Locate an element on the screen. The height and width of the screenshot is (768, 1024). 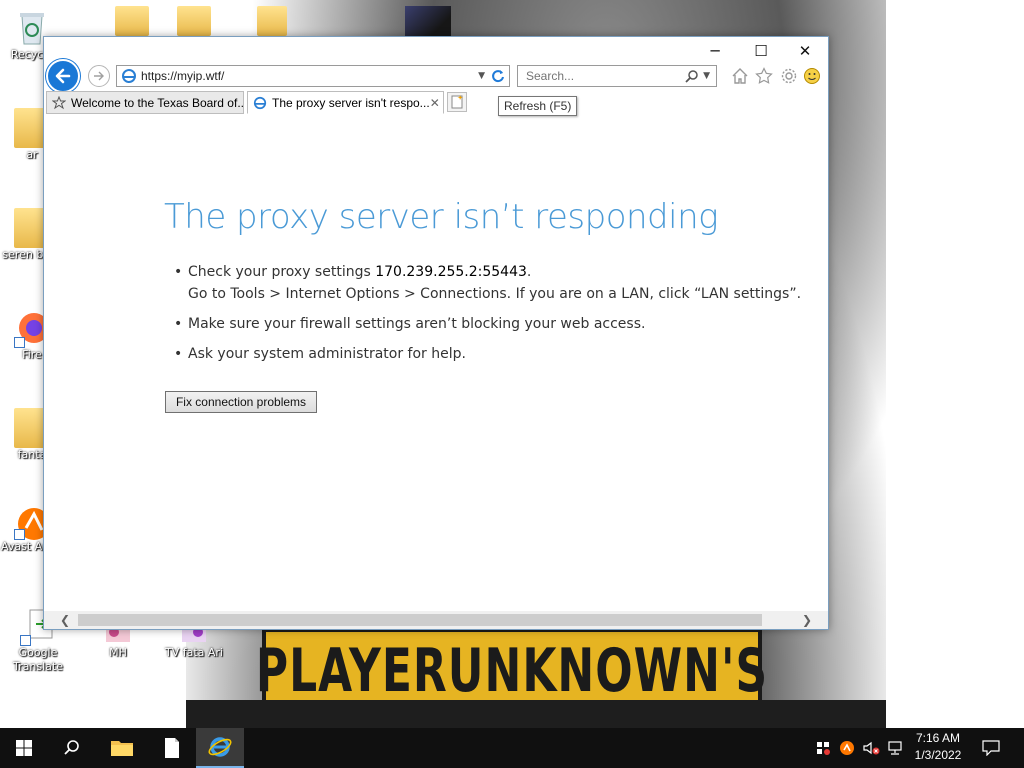
windows-logo-icon is located at coordinates (24, 748).